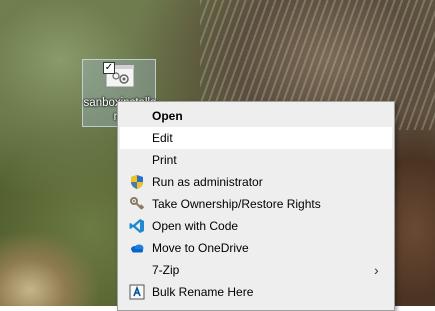  What do you see at coordinates (167, 116) in the screenshot?
I see `menu-item-label: Open` at bounding box center [167, 116].